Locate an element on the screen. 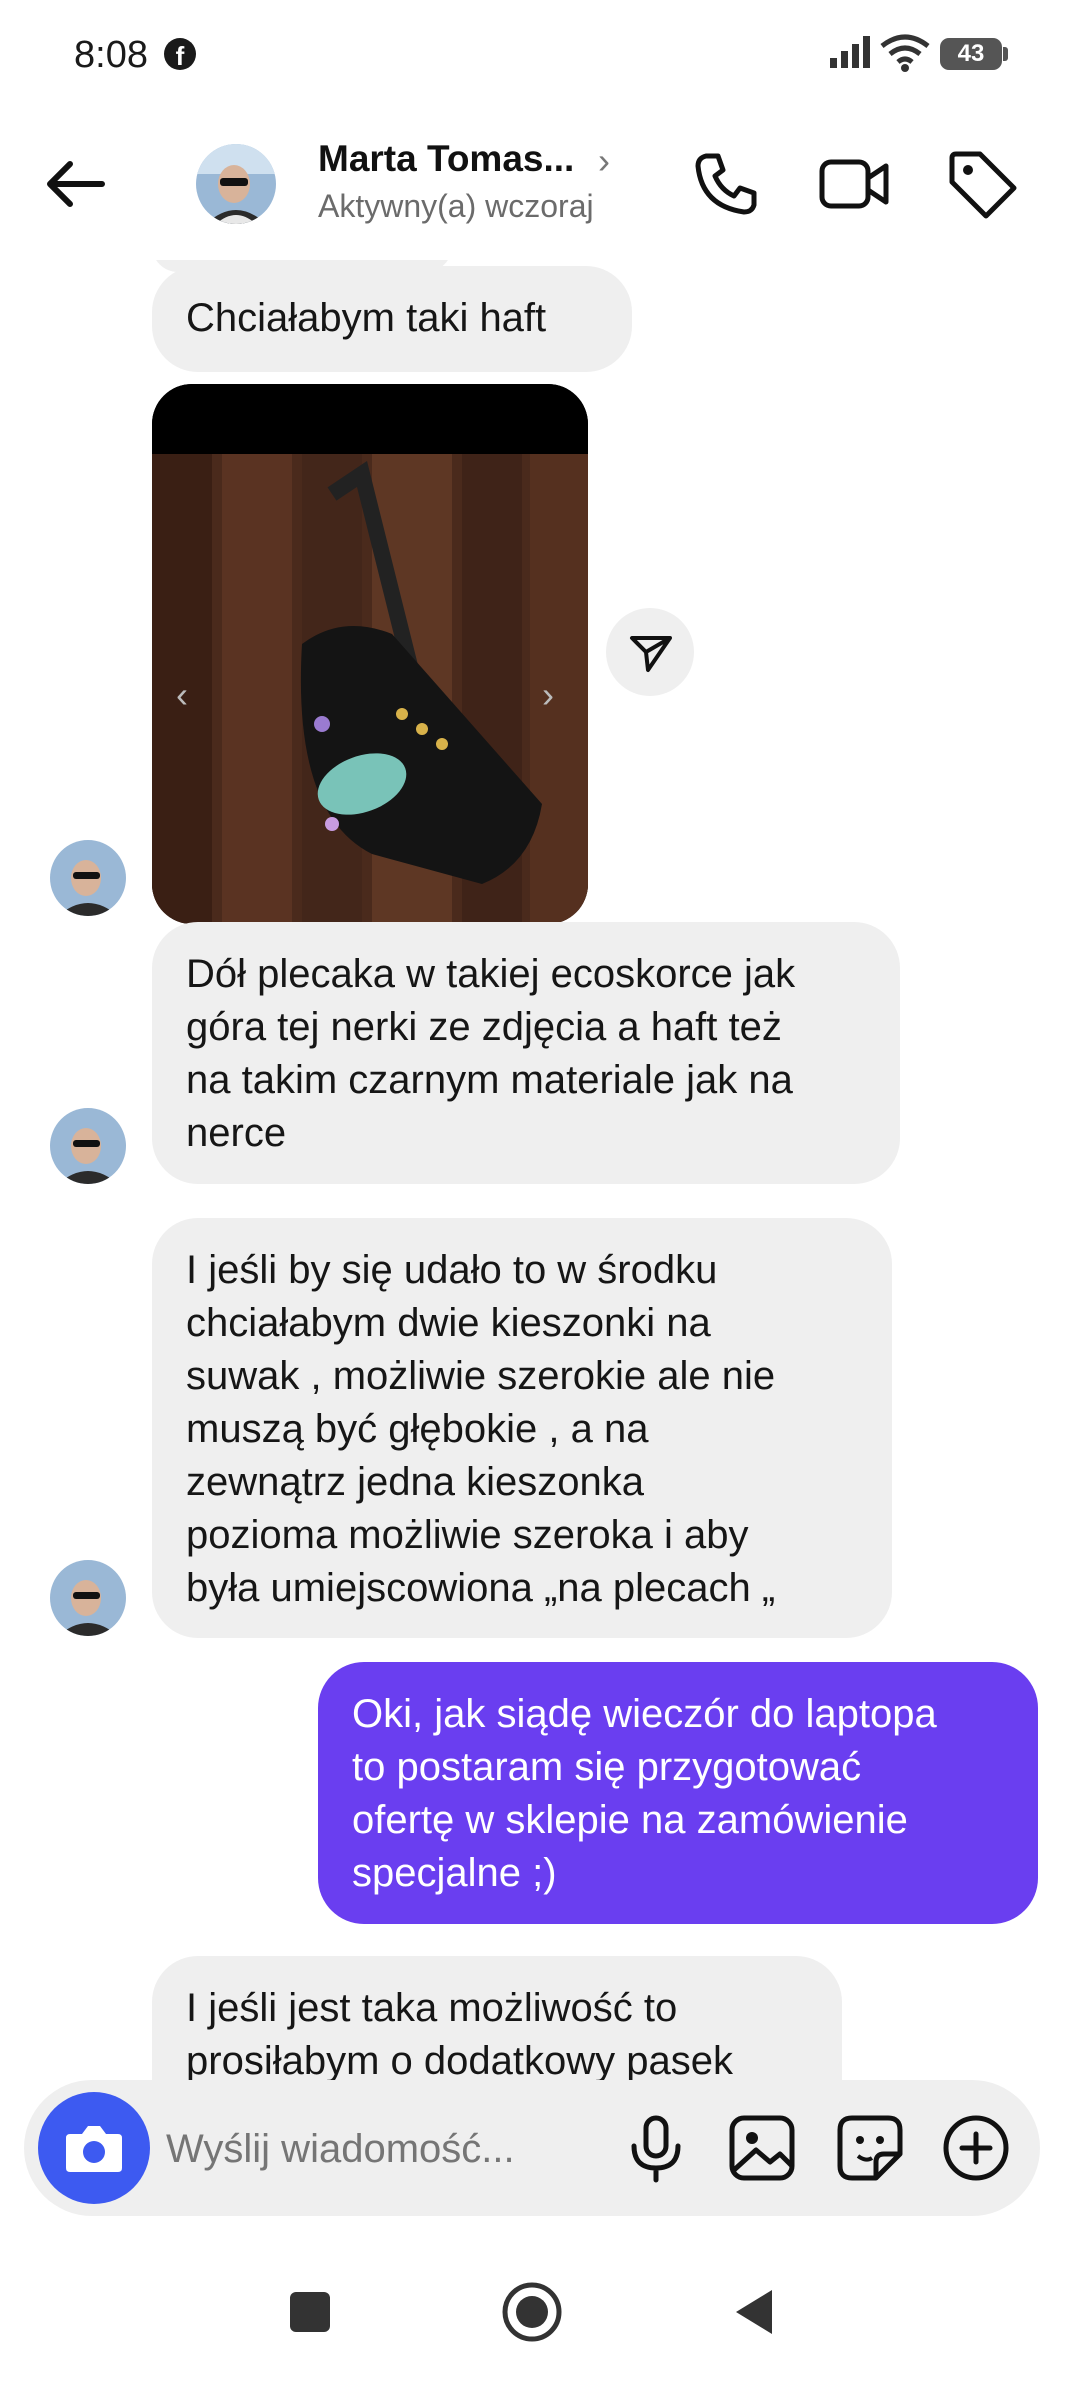 This screenshot has height=2400, width=1080. message-line: pozioma możliwie szeroka i aby is located at coordinates (467, 1535).